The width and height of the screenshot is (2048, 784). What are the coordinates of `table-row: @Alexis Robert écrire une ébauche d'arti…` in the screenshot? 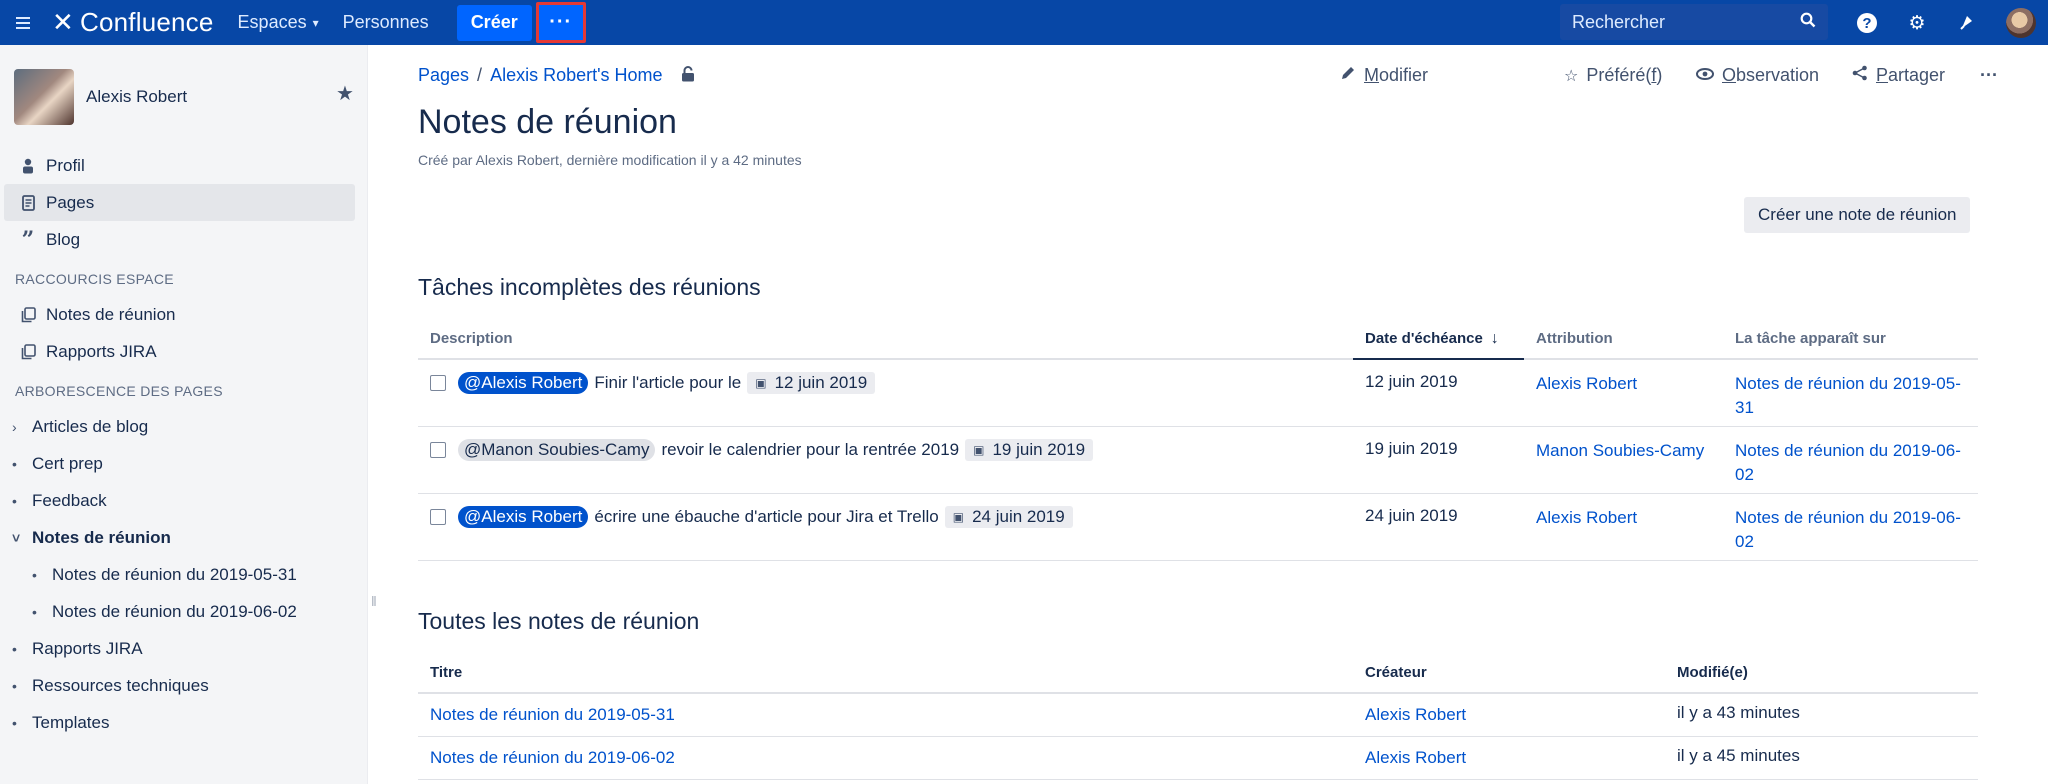 It's located at (1198, 527).